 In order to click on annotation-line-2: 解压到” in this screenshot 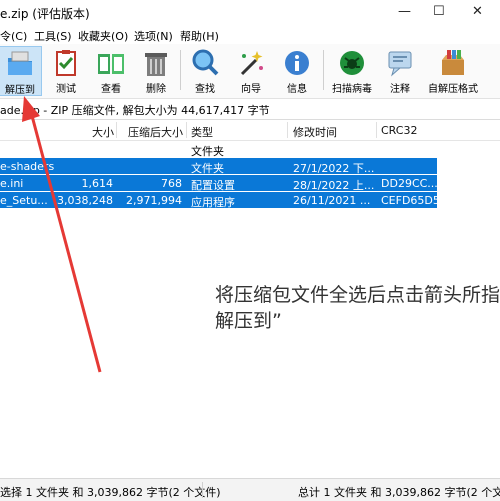, I will do `click(248, 321)`.